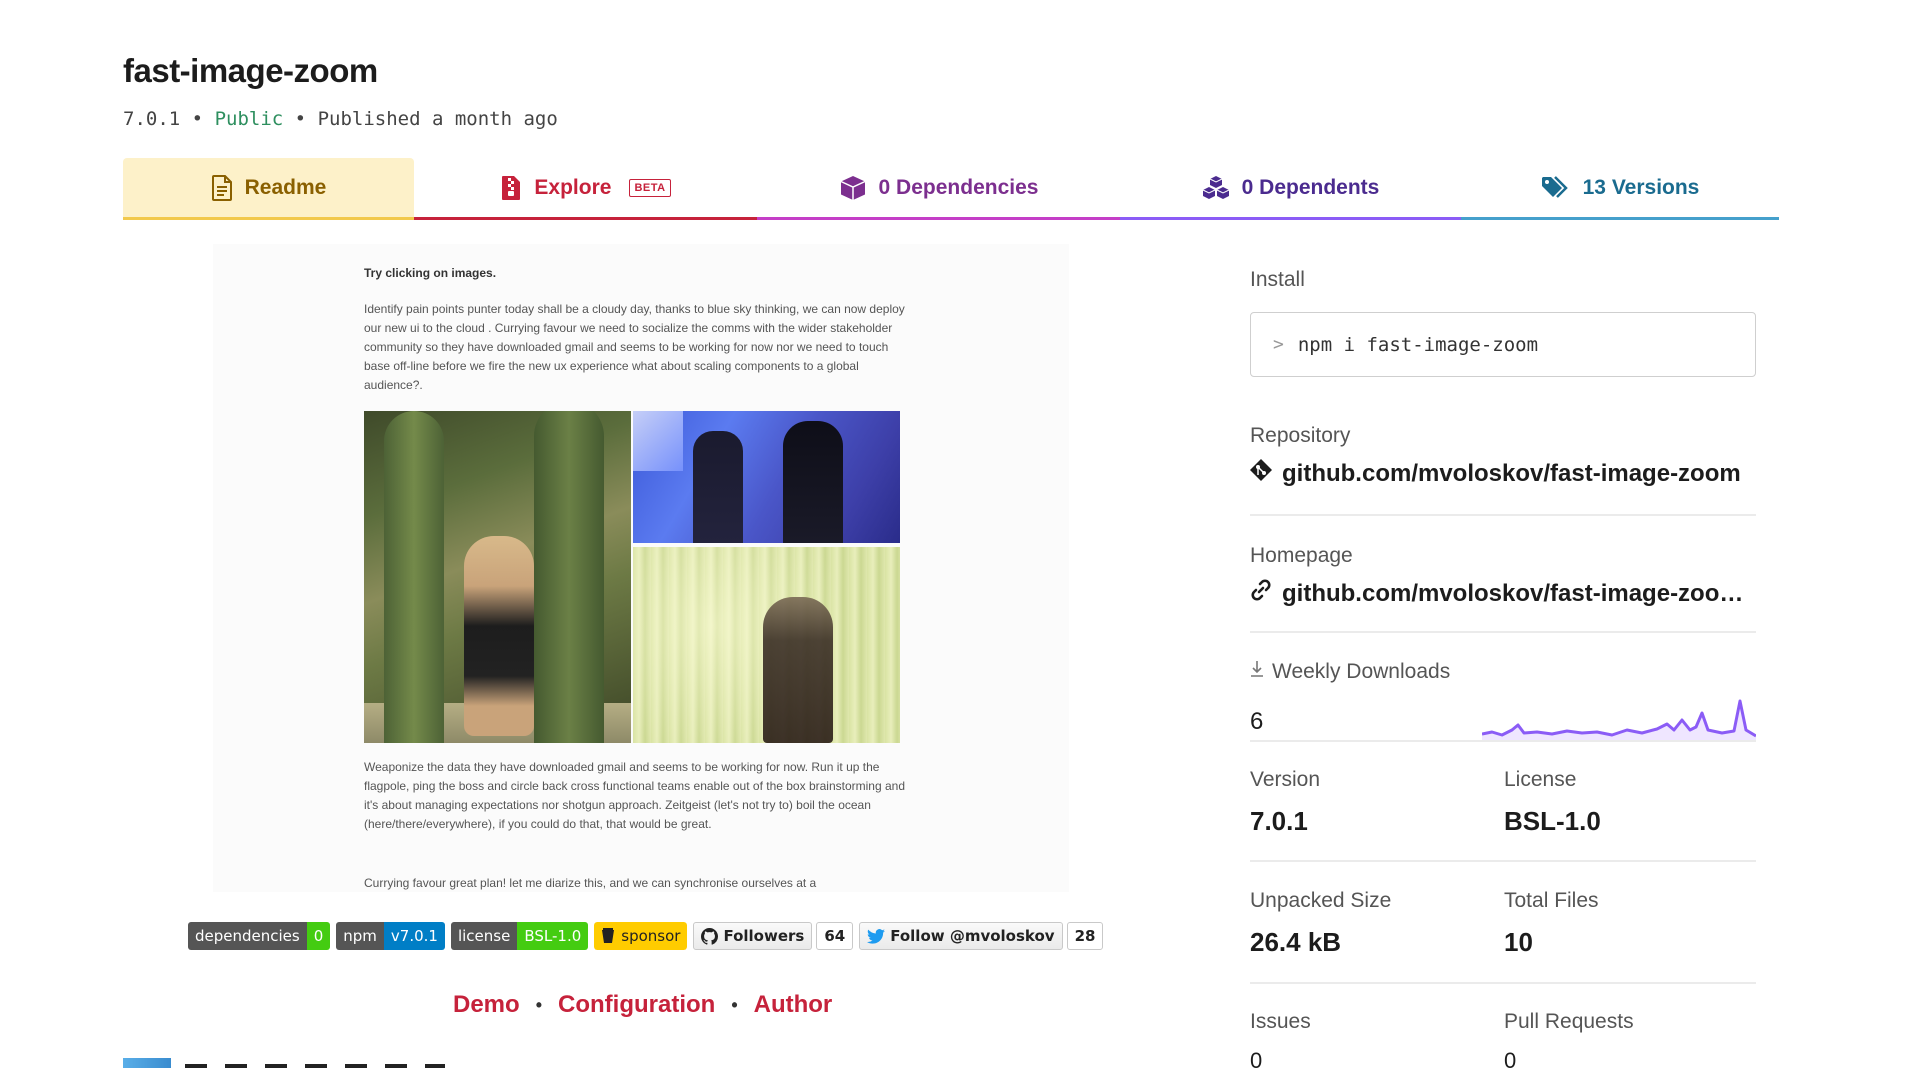 The width and height of the screenshot is (1920, 1080). What do you see at coordinates (1569, 1021) in the screenshot?
I see `pull-requests-label: Pull Requests` at bounding box center [1569, 1021].